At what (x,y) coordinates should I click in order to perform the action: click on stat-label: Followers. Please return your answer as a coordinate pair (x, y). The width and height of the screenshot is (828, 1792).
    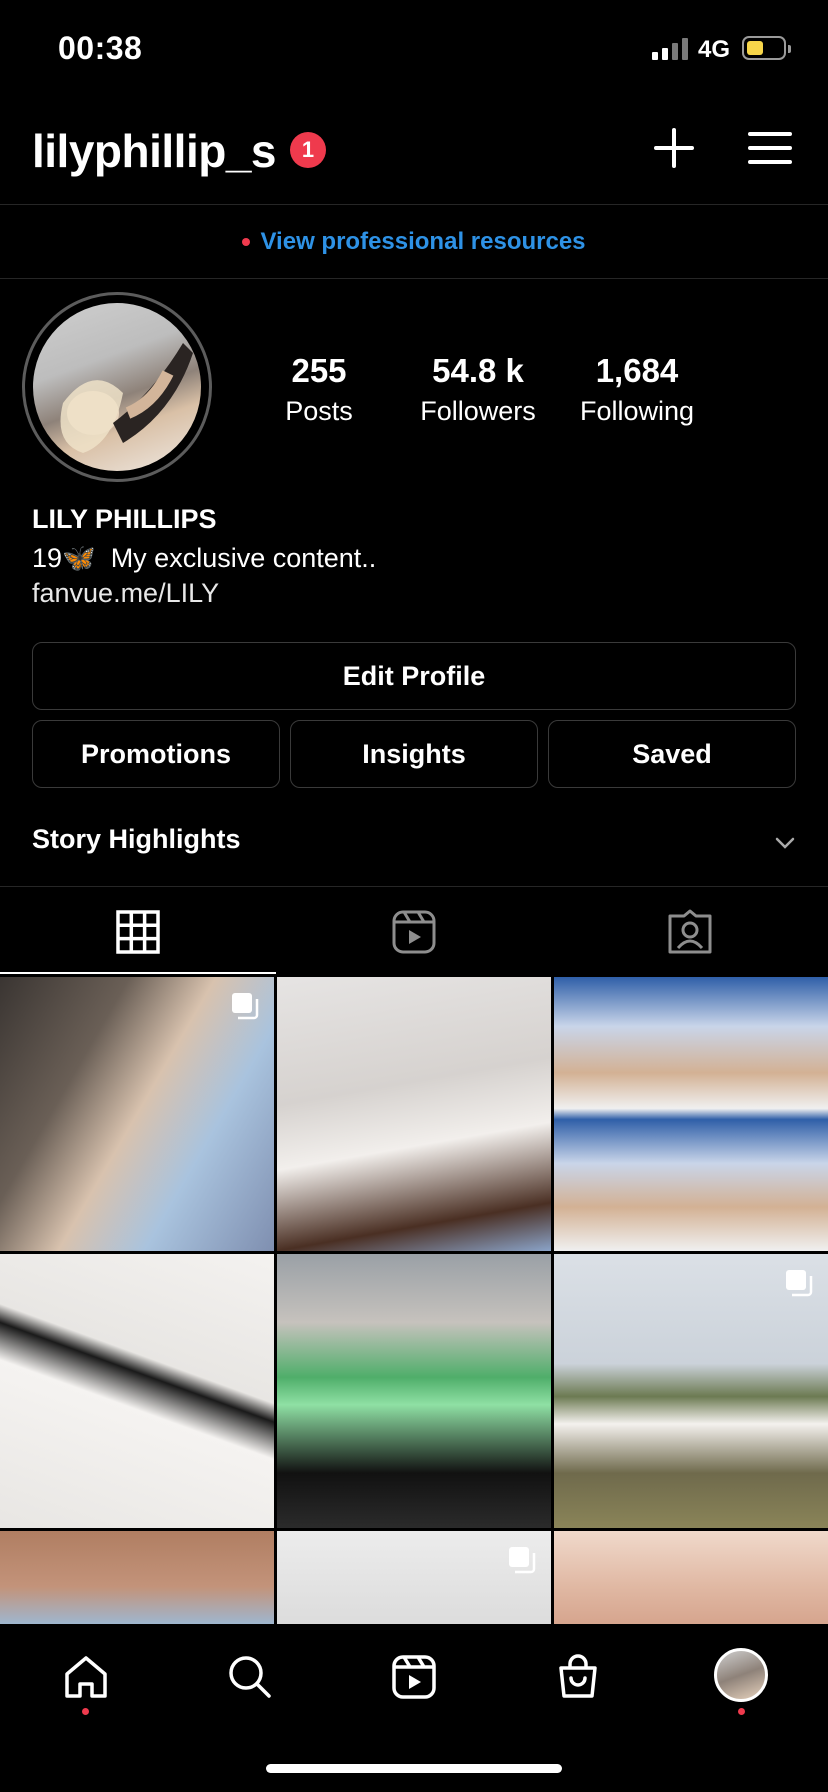
    Looking at the image, I should click on (478, 411).